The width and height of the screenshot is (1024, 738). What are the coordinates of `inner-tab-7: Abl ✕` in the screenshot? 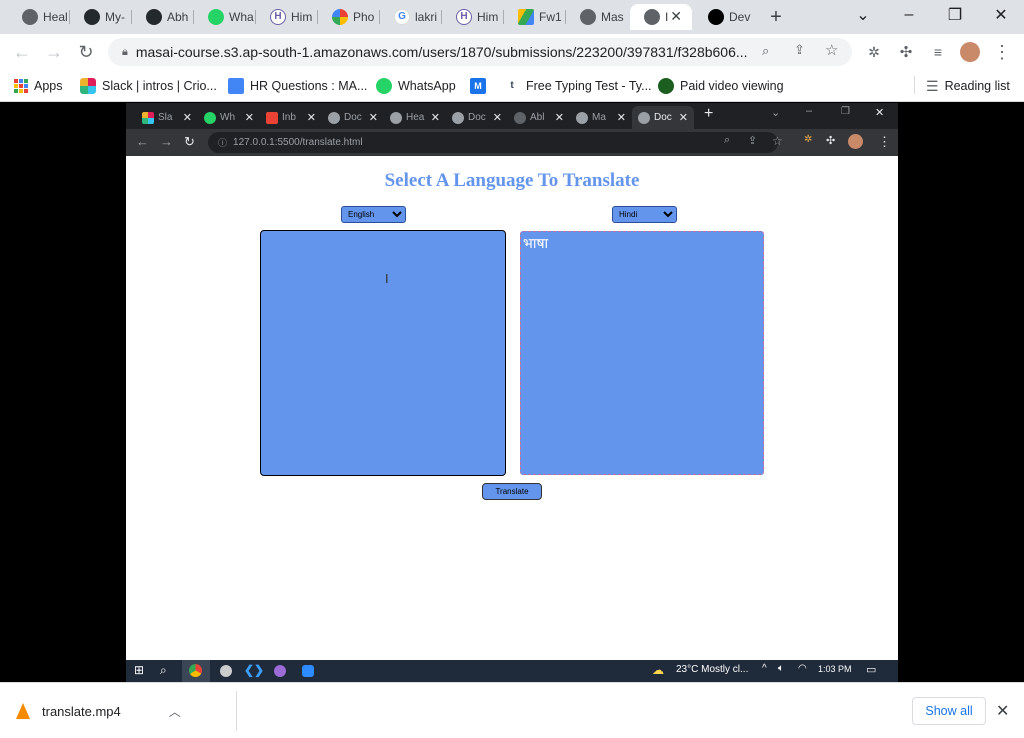 It's located at (539, 117).